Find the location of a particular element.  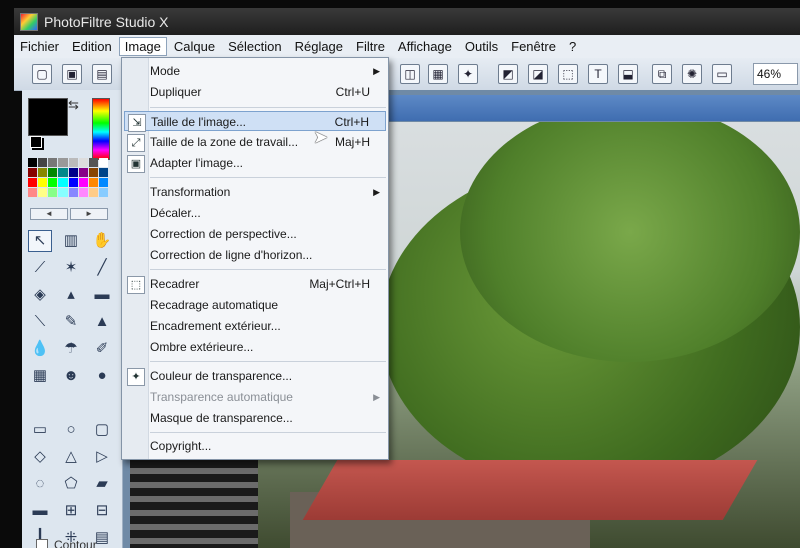

swap-colors-icon: ⇆ is located at coordinates (73, 105).